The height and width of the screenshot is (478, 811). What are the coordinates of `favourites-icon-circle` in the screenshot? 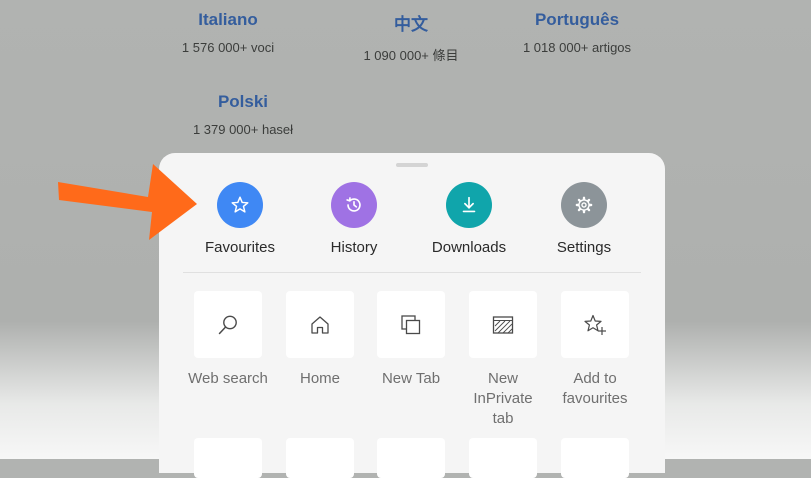 It's located at (240, 205).